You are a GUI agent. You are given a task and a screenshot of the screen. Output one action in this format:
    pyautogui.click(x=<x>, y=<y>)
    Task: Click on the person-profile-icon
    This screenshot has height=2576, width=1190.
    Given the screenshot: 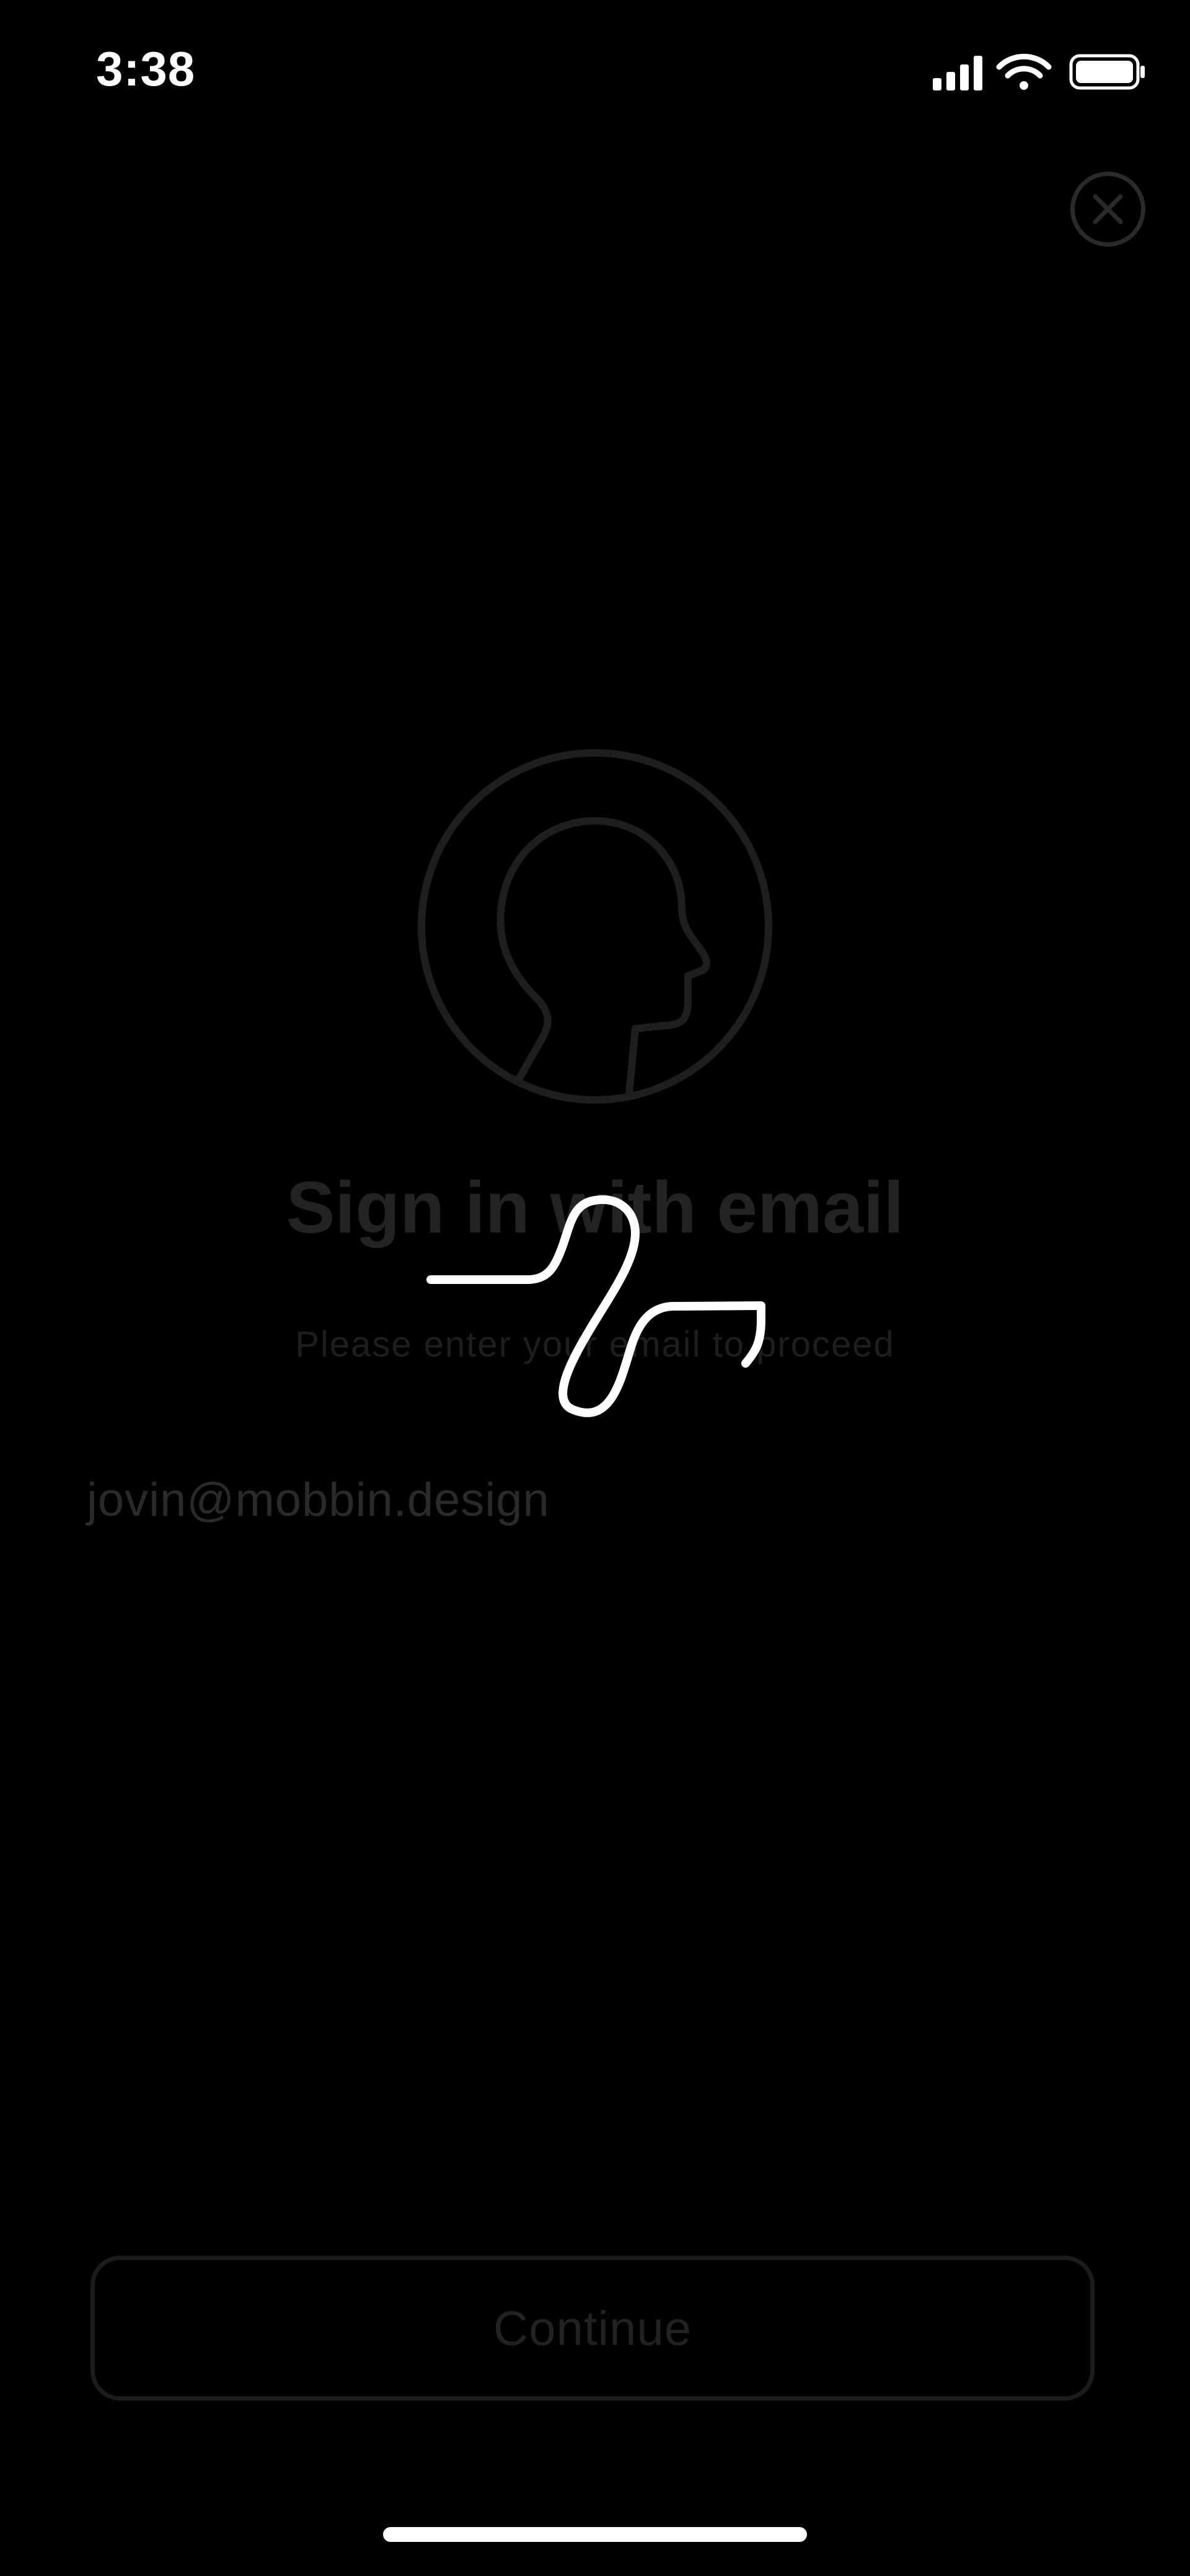 What is the action you would take?
    pyautogui.click(x=595, y=927)
    